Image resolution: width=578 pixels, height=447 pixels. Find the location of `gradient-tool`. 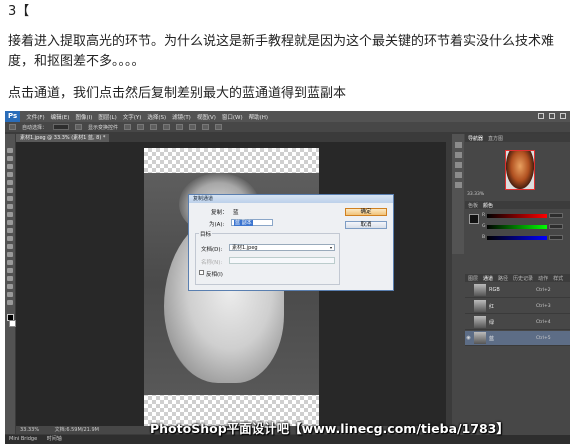

gradient-tool is located at coordinates (10, 238).